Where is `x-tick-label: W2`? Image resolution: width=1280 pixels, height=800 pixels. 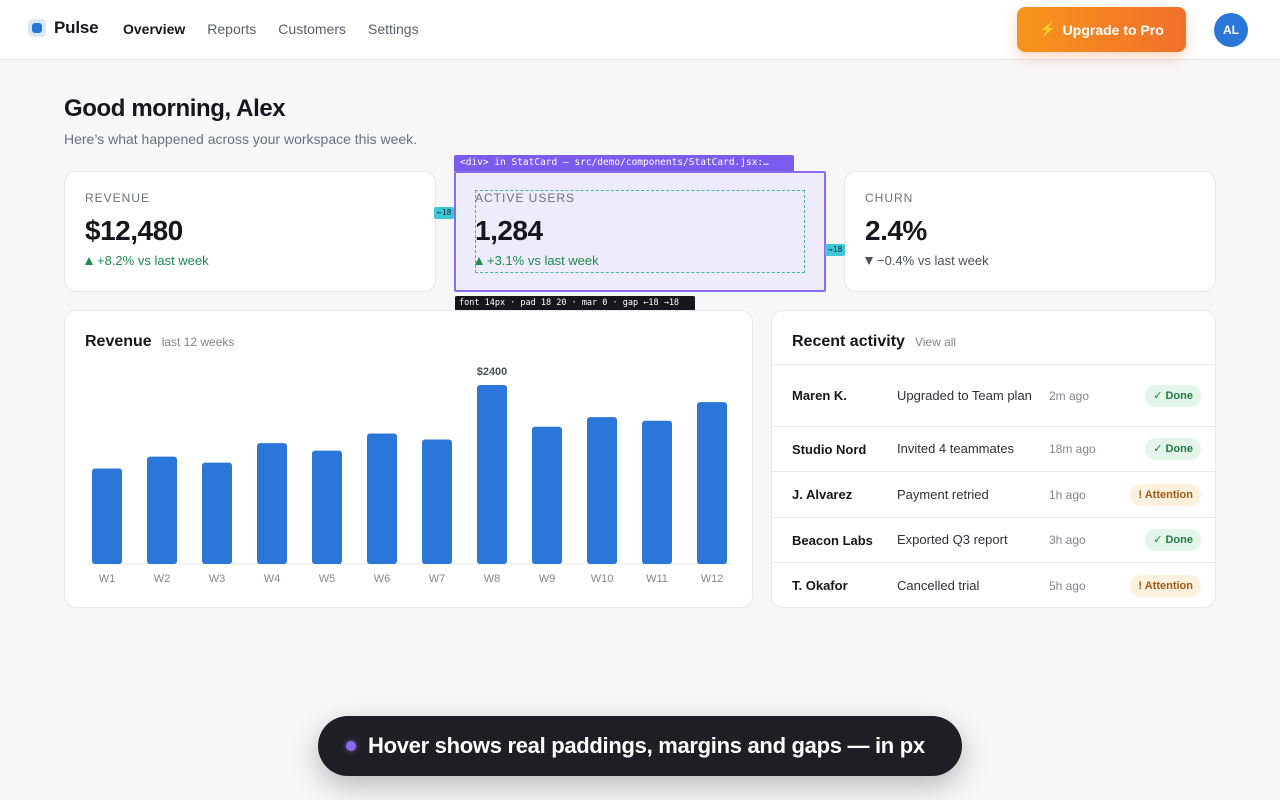
x-tick-label: W2 is located at coordinates (162, 579).